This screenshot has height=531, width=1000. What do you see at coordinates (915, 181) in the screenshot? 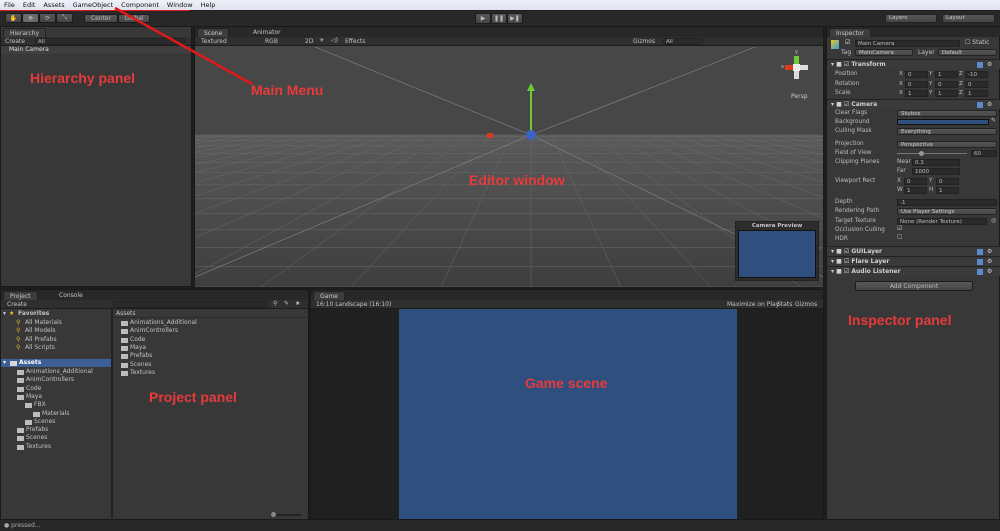
I see `viewport-x-input: 0` at bounding box center [915, 181].